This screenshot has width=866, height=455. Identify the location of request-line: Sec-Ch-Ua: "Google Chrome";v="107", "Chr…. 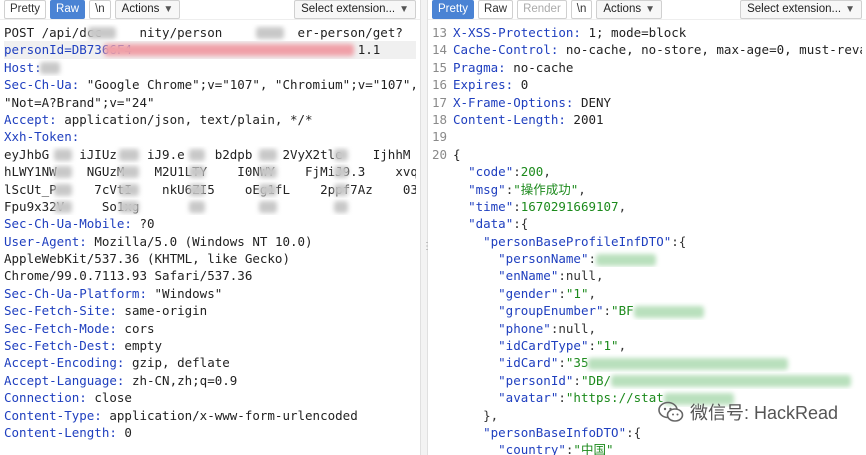
(210, 84).